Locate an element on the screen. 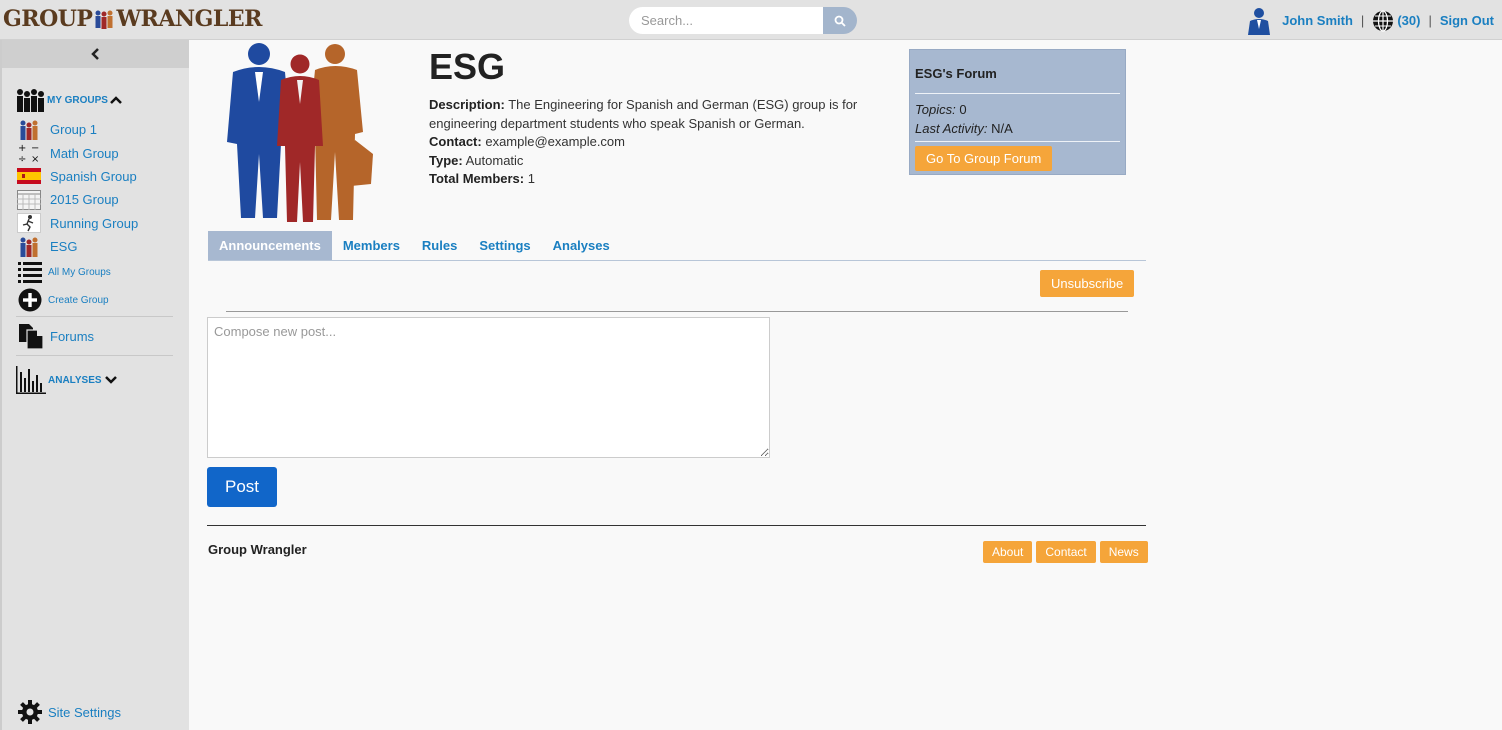 This screenshot has height=730, width=1502. topics-value: 0 is located at coordinates (963, 109).